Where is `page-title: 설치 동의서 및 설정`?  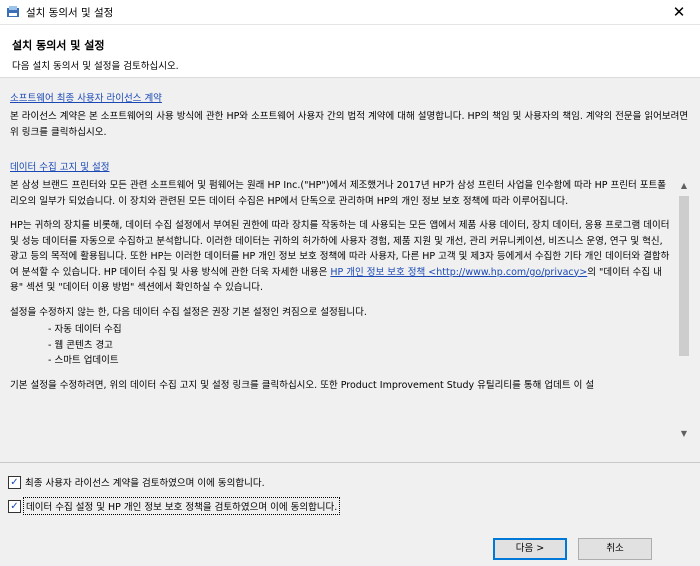 page-title: 설치 동의서 및 설정 is located at coordinates (58, 45).